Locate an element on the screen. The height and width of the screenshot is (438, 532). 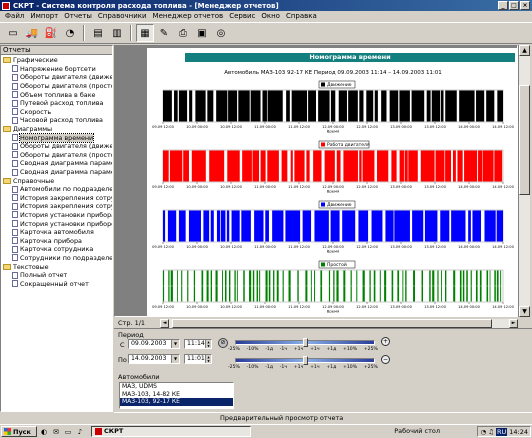
tray-icon: ◔ is located at coordinates (483, 432).